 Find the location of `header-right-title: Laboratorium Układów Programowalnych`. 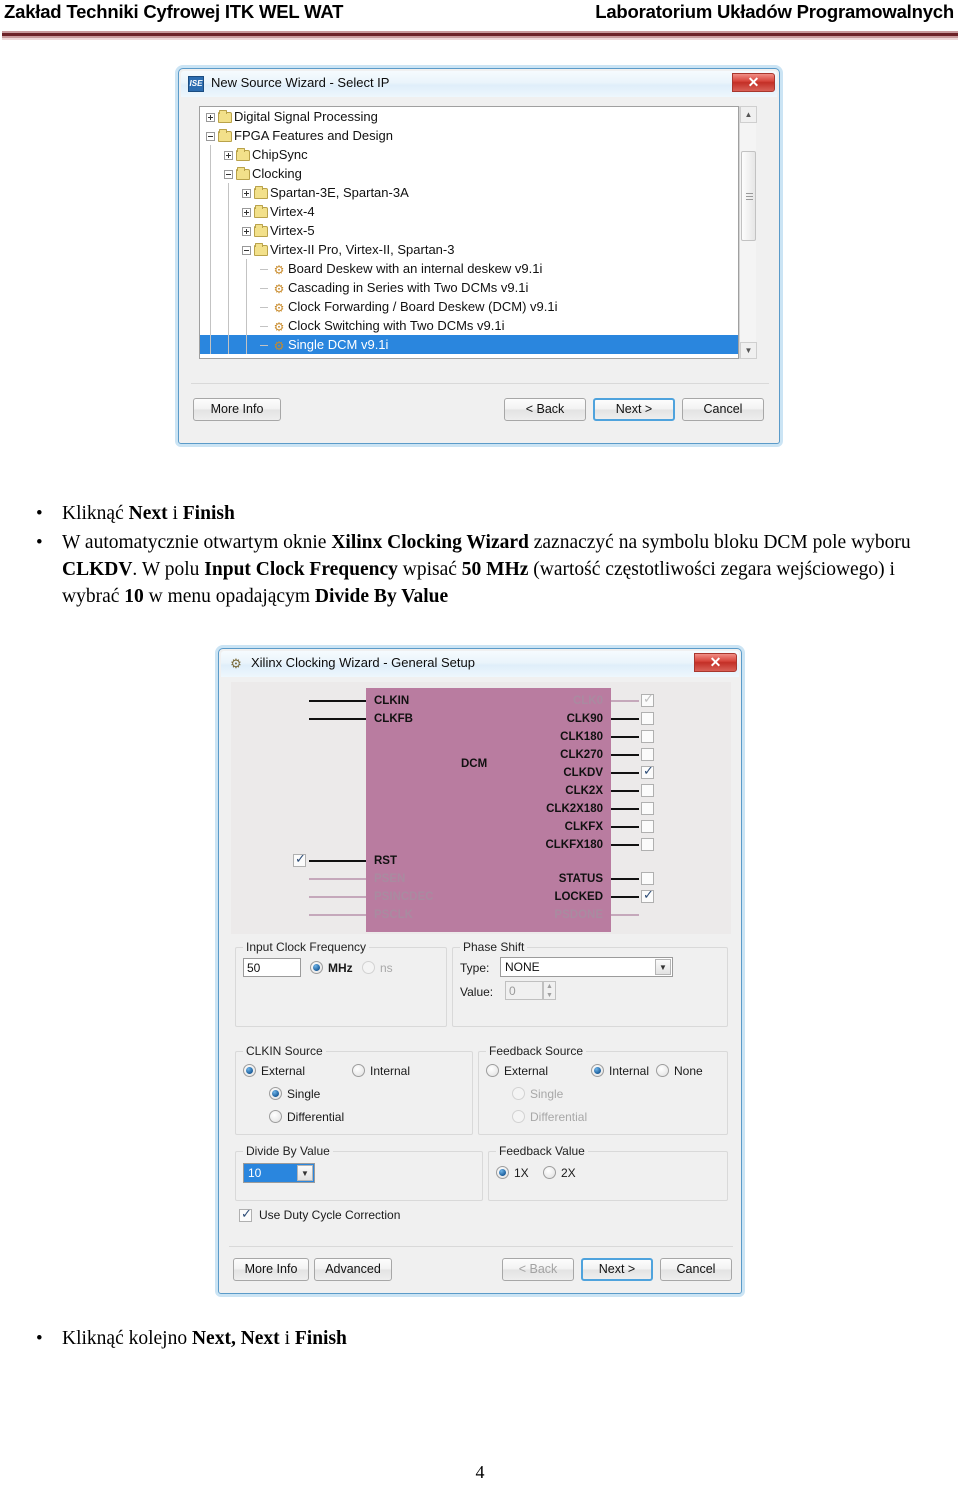

header-right-title: Laboratorium Układów Programowalnych is located at coordinates (774, 11).